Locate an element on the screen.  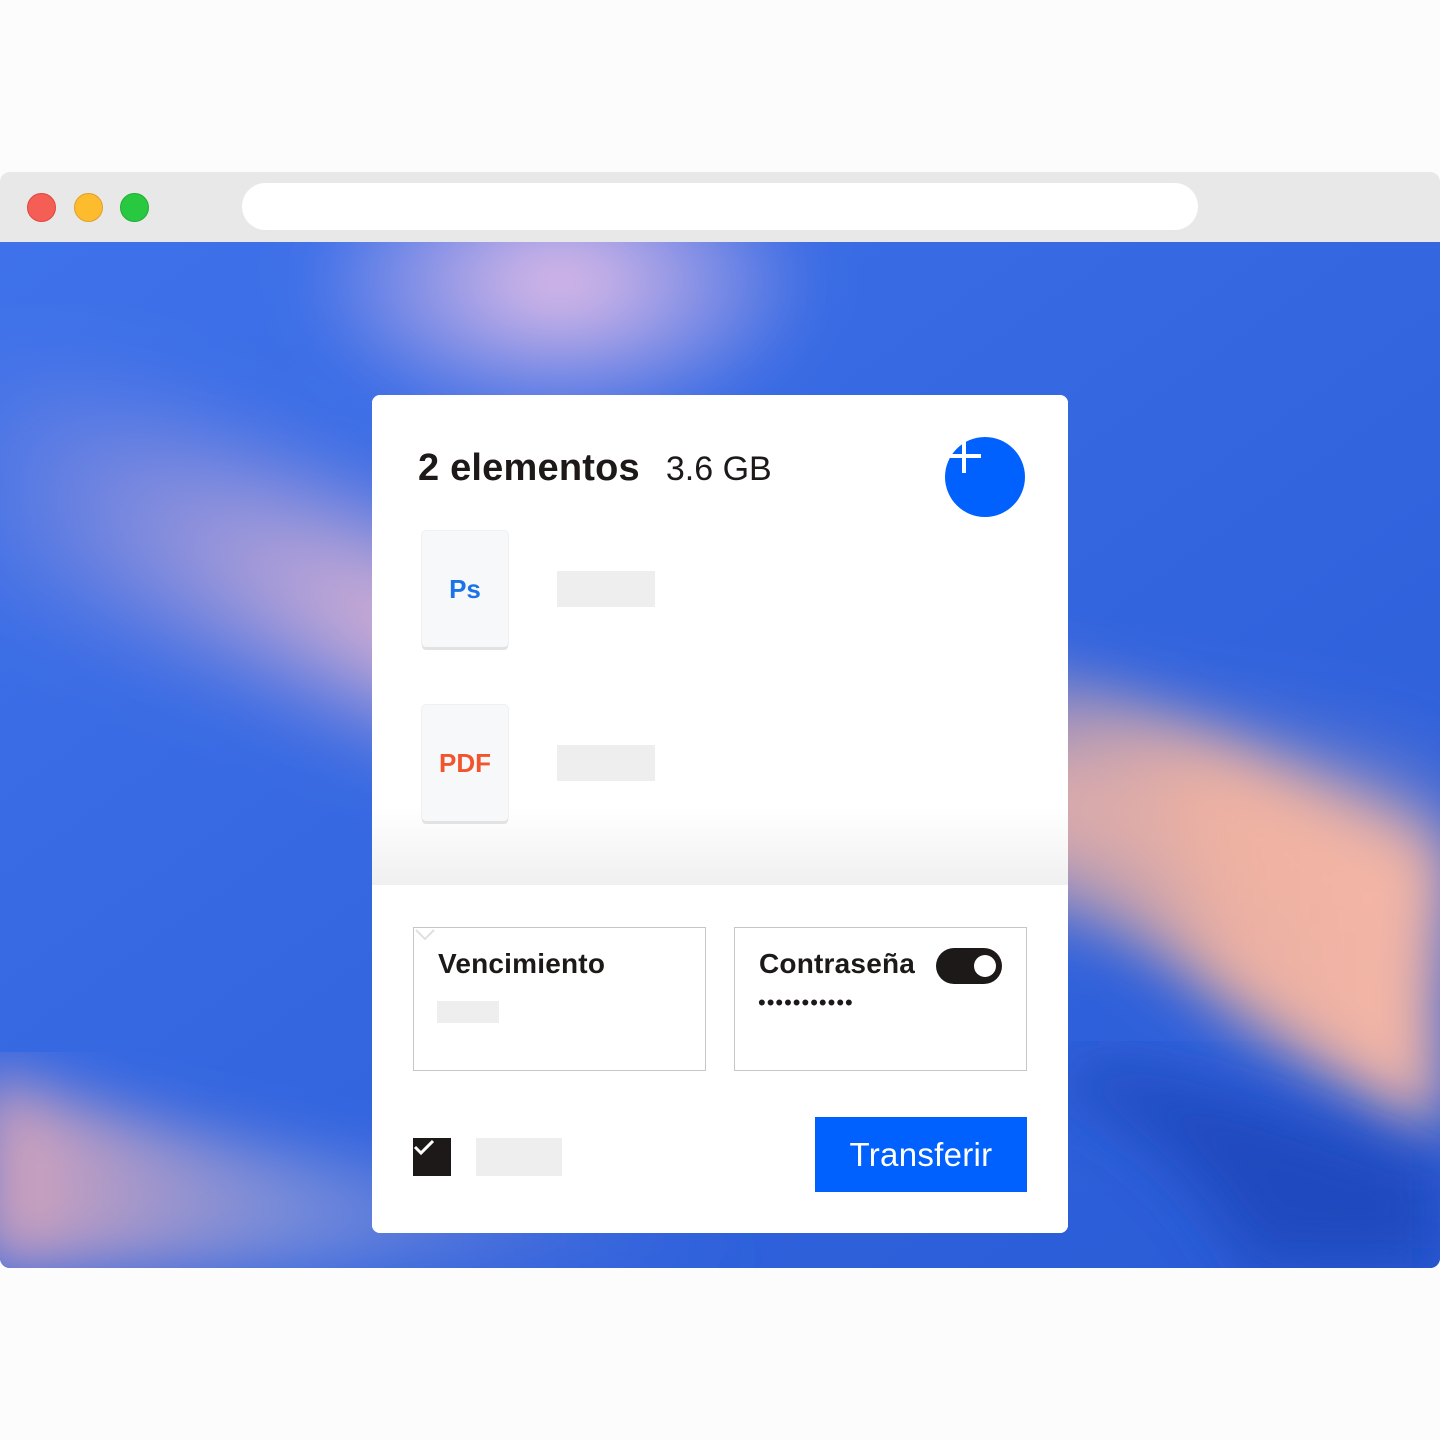
password-field: Contraseña ••••••••••• is located at coordinates (880, 999).